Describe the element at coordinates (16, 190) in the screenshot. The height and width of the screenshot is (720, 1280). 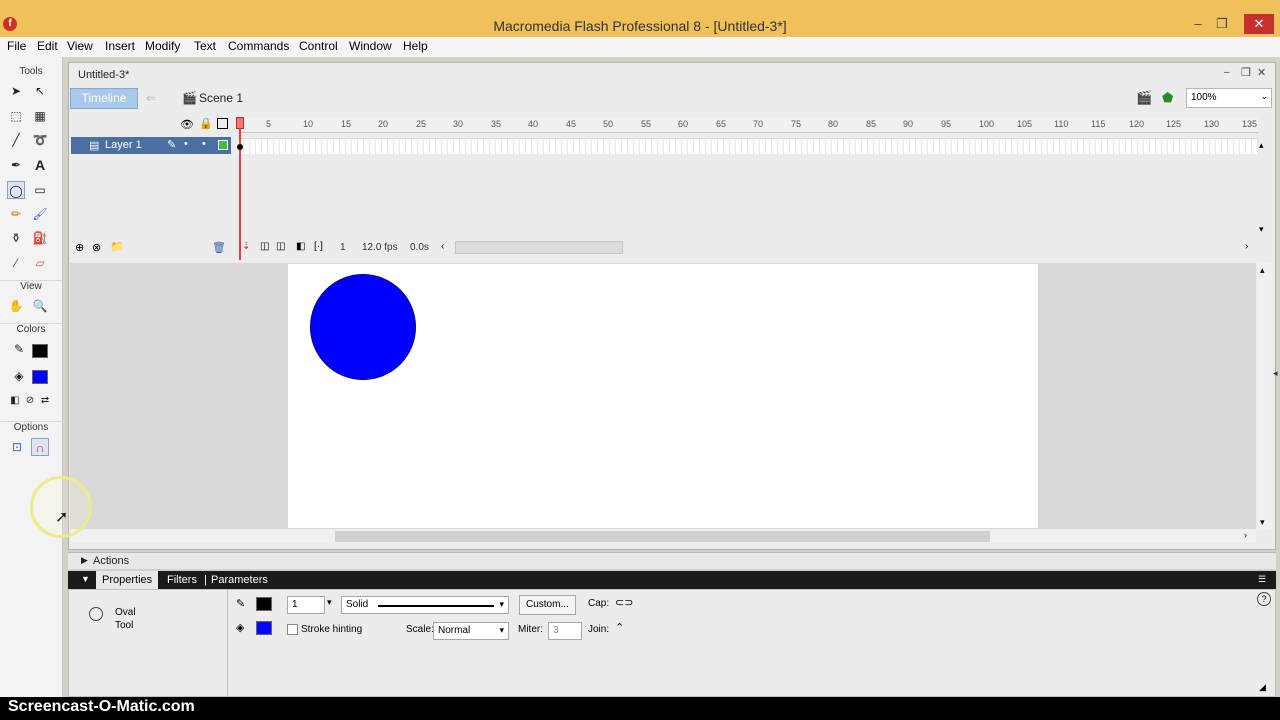
I see `oval-tool-icon: ◯` at that location.